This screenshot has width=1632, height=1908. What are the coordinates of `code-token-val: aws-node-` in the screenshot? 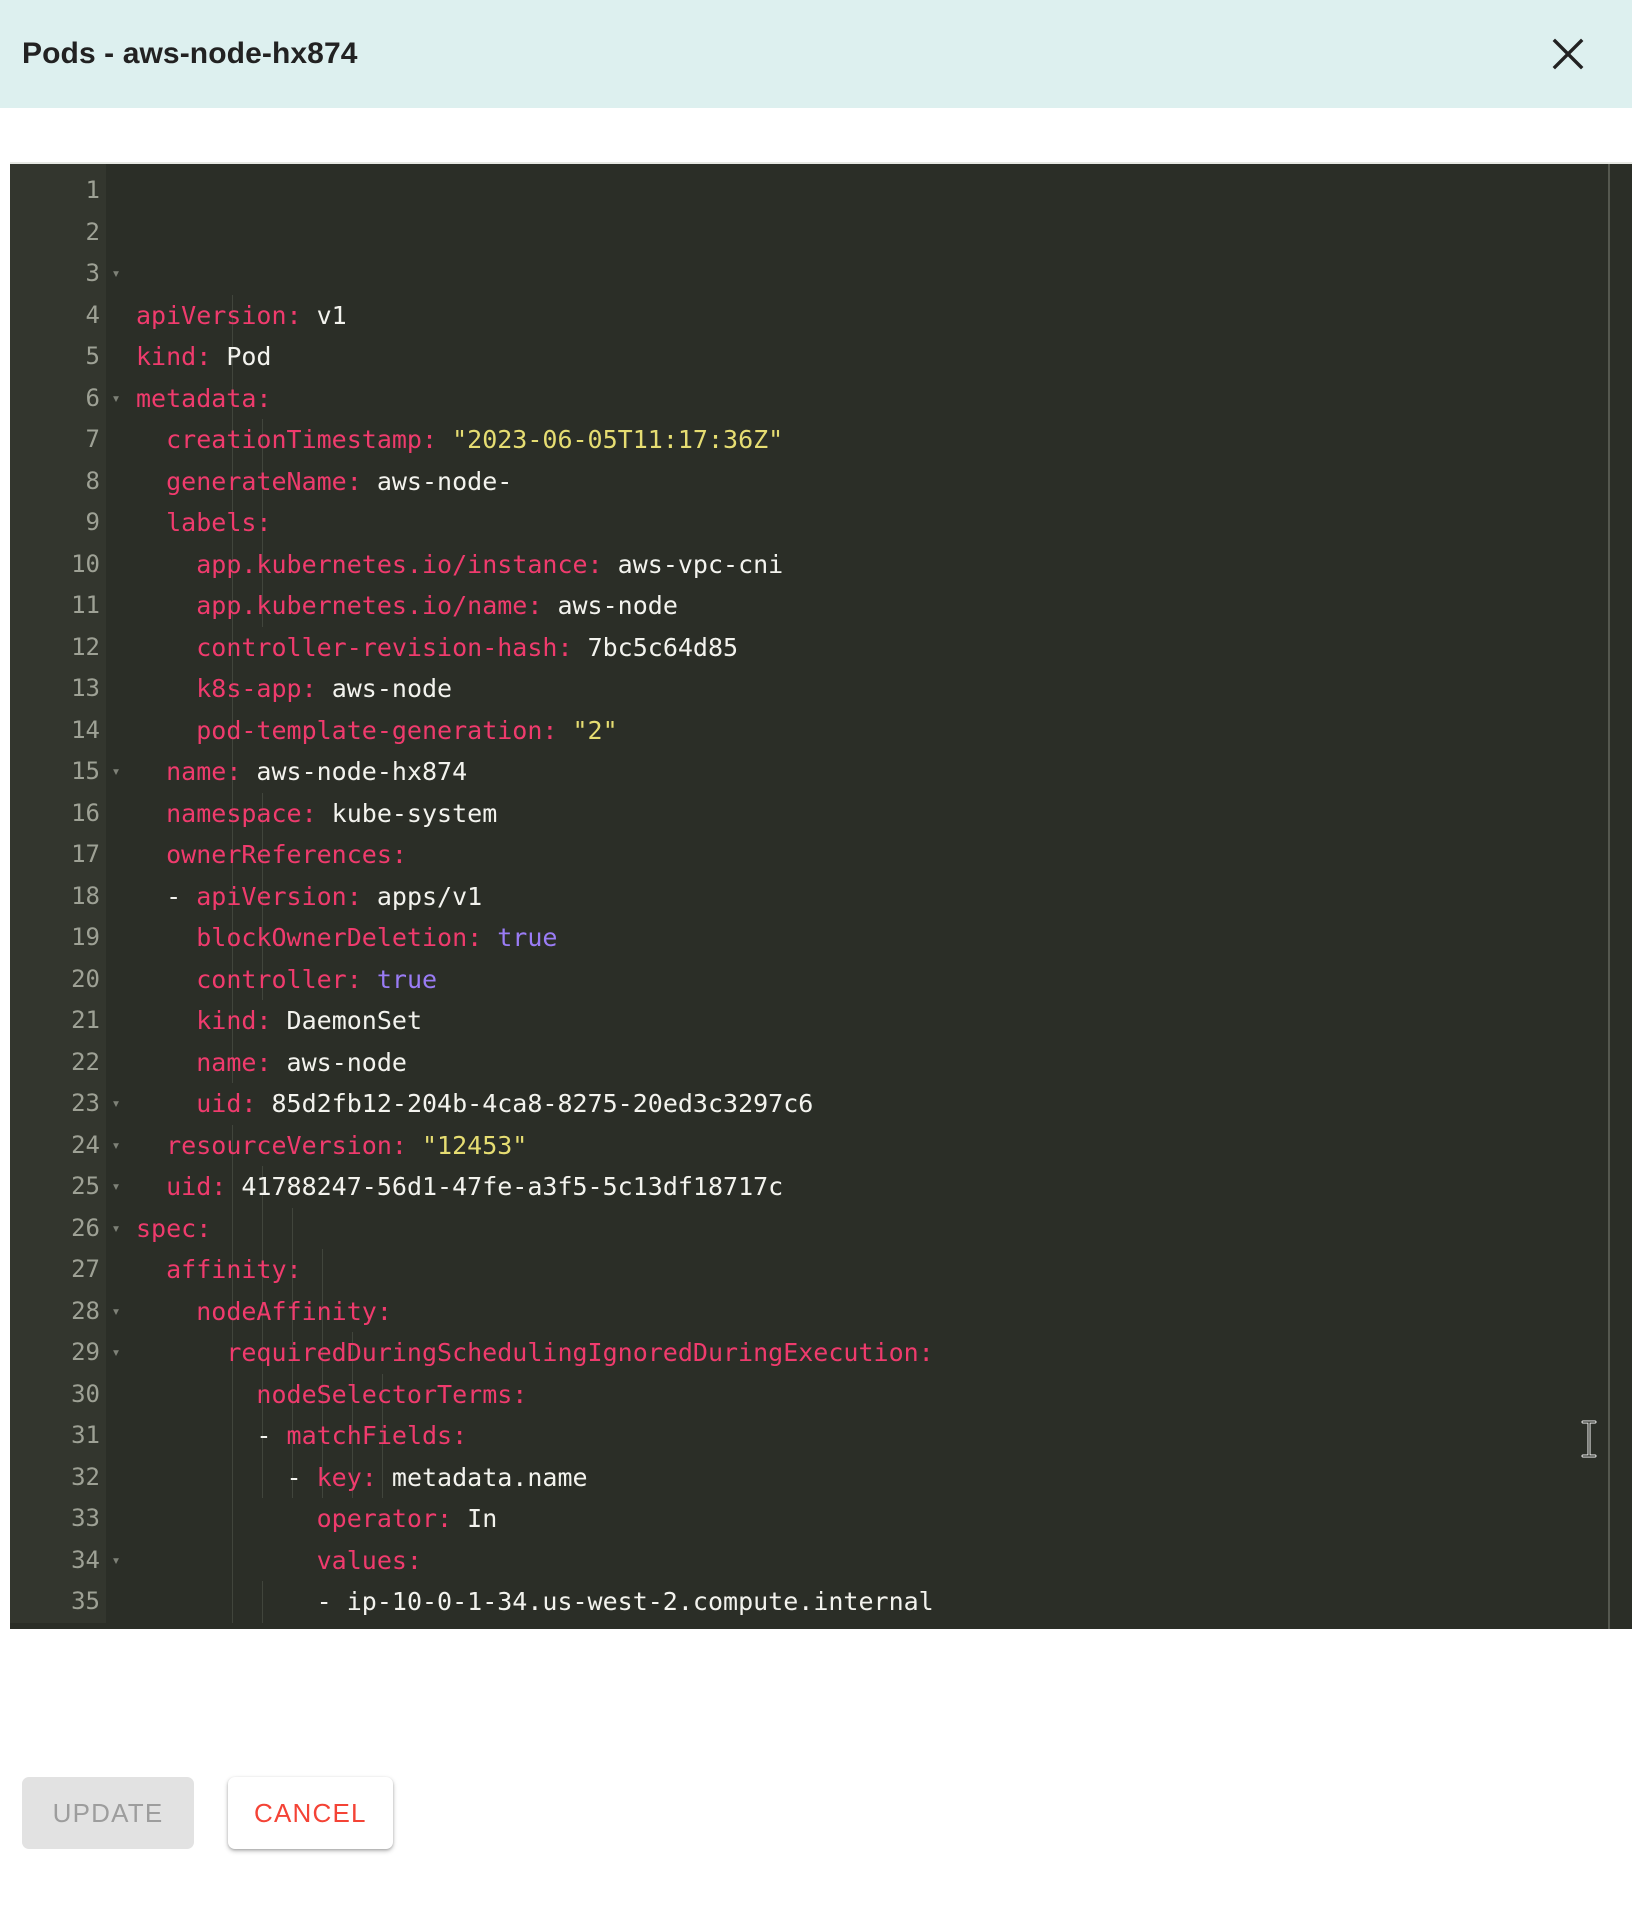 It's located at (437, 481).